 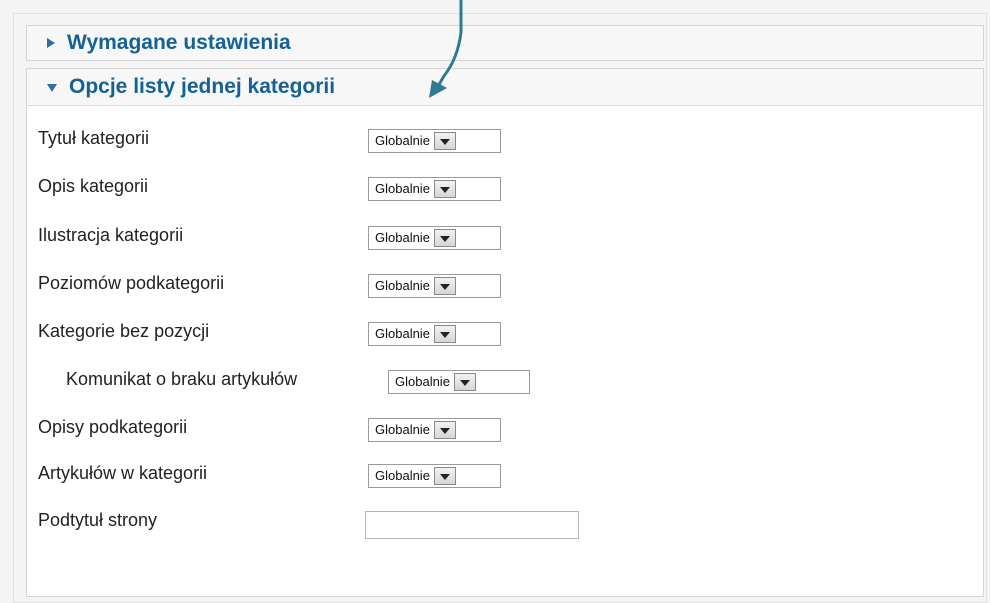 I want to click on empty-categories-select: Globalnie, so click(x=434, y=334).